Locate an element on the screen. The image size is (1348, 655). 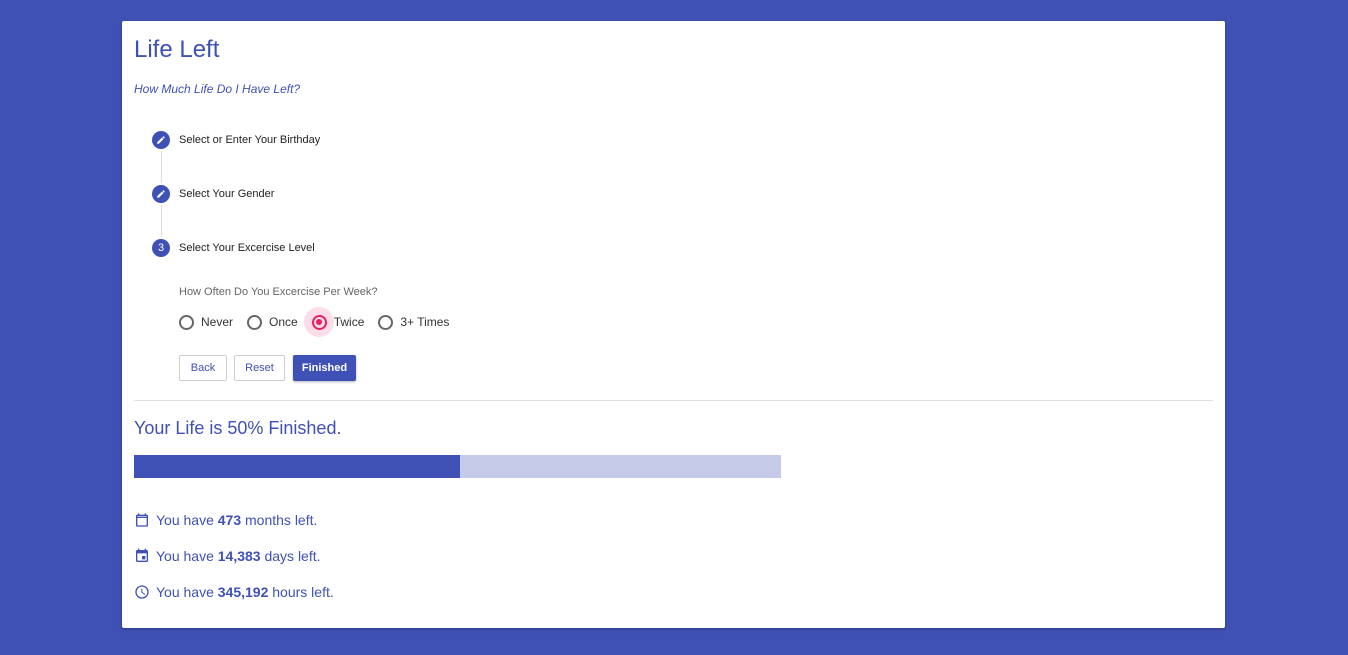
stat-value: 14,383 is located at coordinates (239, 556).